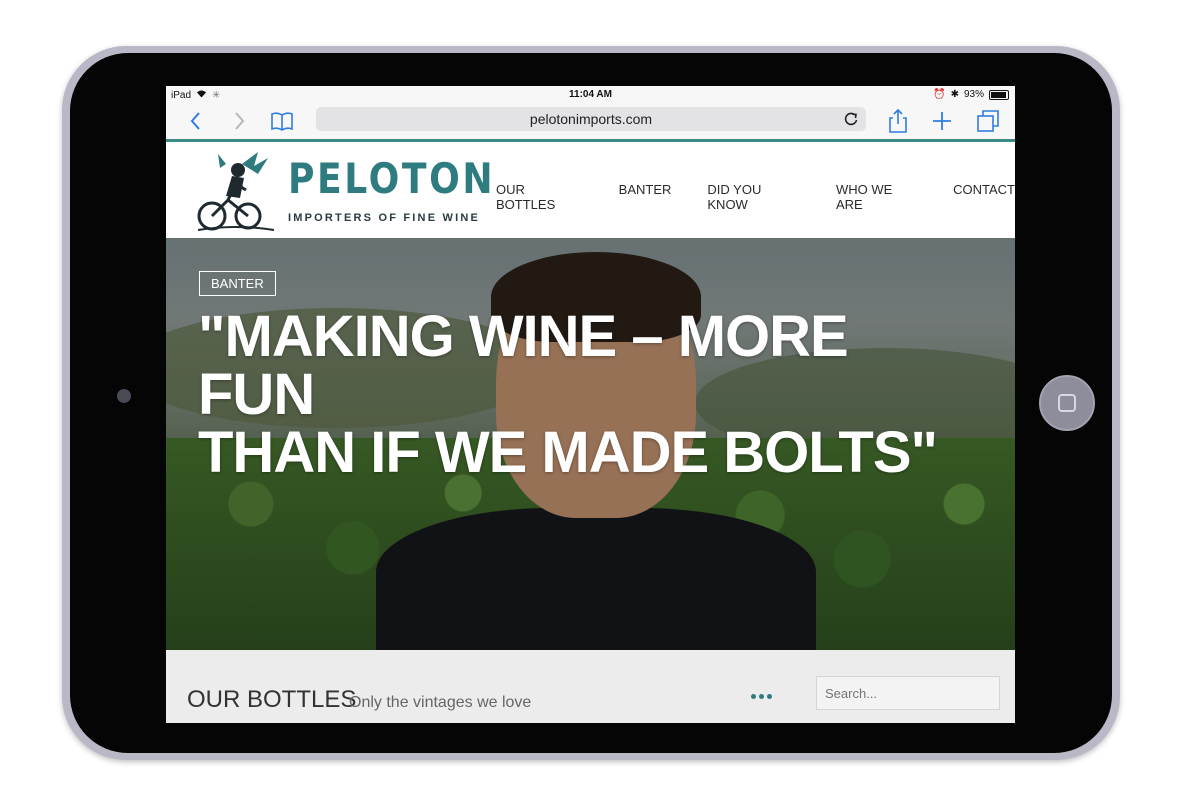 Image resolution: width=1200 pixels, height=800 pixels. Describe the element at coordinates (391, 178) in the screenshot. I see `logo-wordmark: PELOTON` at that location.